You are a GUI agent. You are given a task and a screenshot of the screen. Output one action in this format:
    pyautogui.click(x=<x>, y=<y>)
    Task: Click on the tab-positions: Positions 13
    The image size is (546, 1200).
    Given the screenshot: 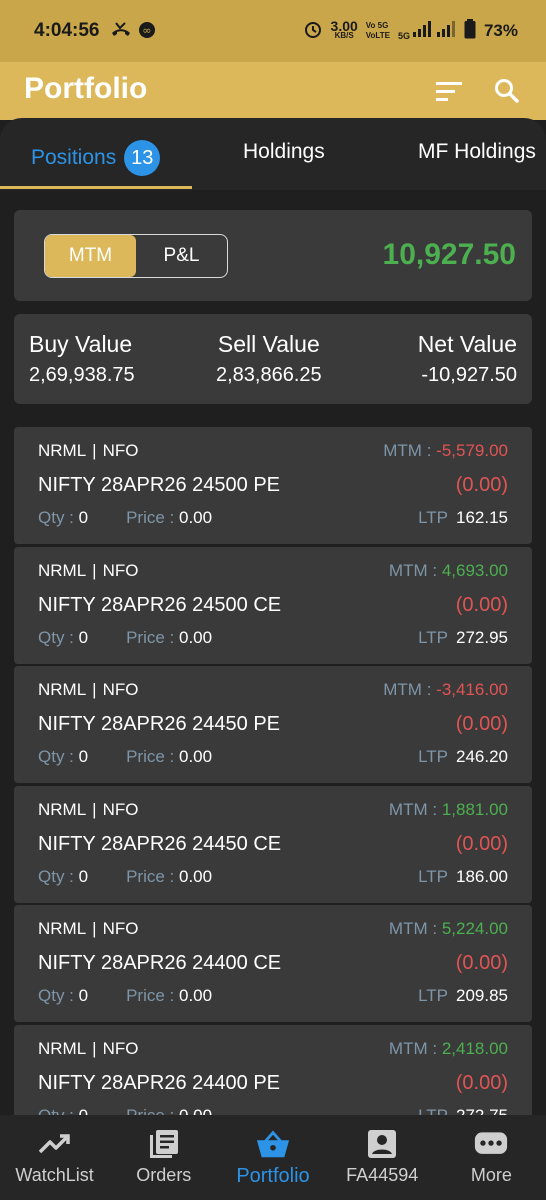 What is the action you would take?
    pyautogui.click(x=96, y=158)
    